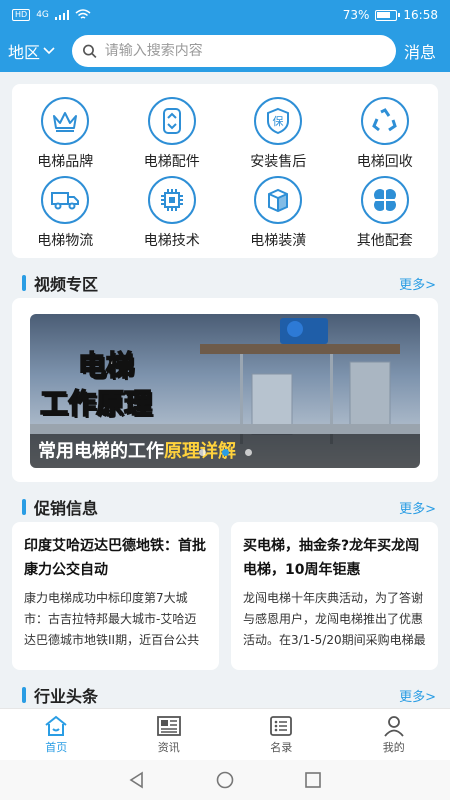 The width and height of the screenshot is (450, 800). I want to click on elevator-buttons-icon, so click(171, 120).